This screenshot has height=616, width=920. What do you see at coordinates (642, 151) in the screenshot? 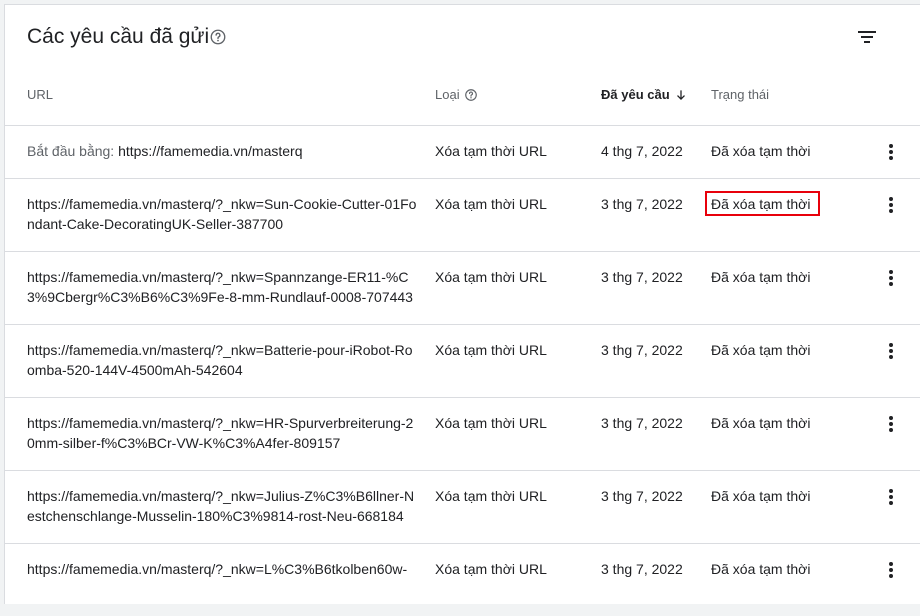
I see `date-cell: 4 thg 7, 2022` at bounding box center [642, 151].